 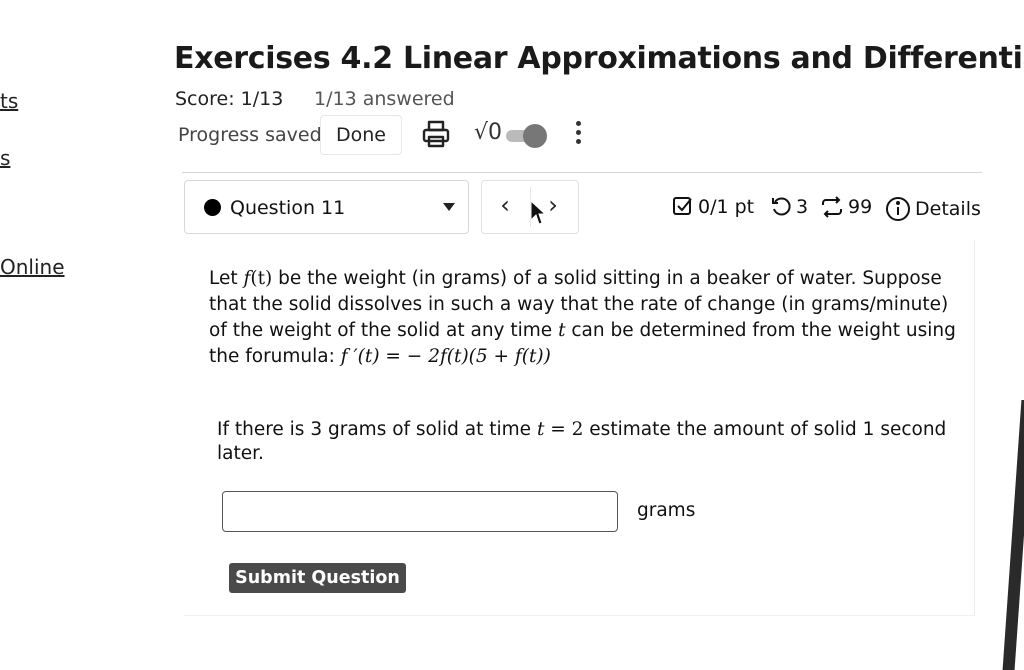 I want to click on attempts-meta: 99, so click(x=846, y=207).